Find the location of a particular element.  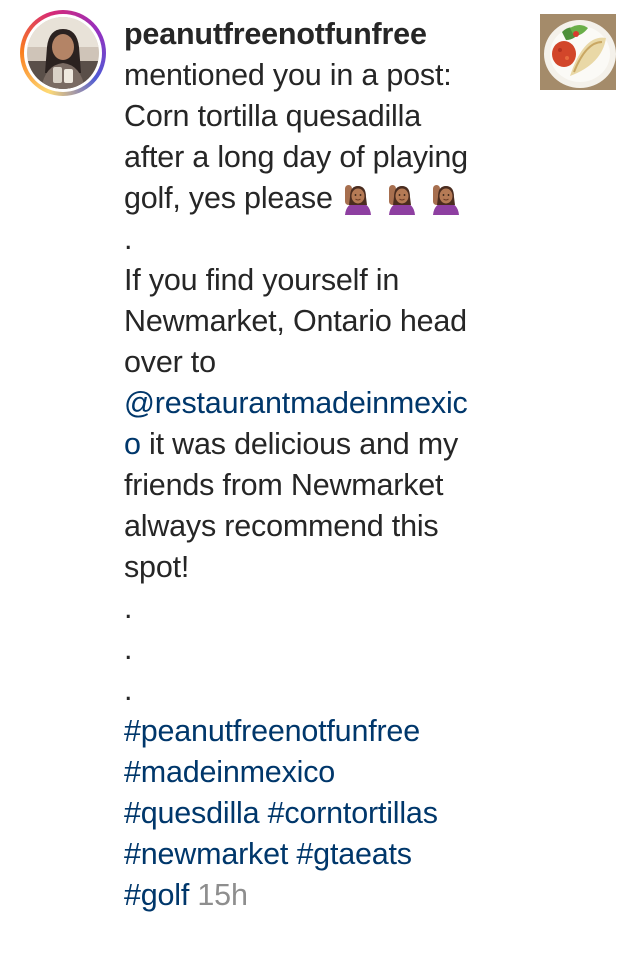

emoji-group is located at coordinates (402, 198).